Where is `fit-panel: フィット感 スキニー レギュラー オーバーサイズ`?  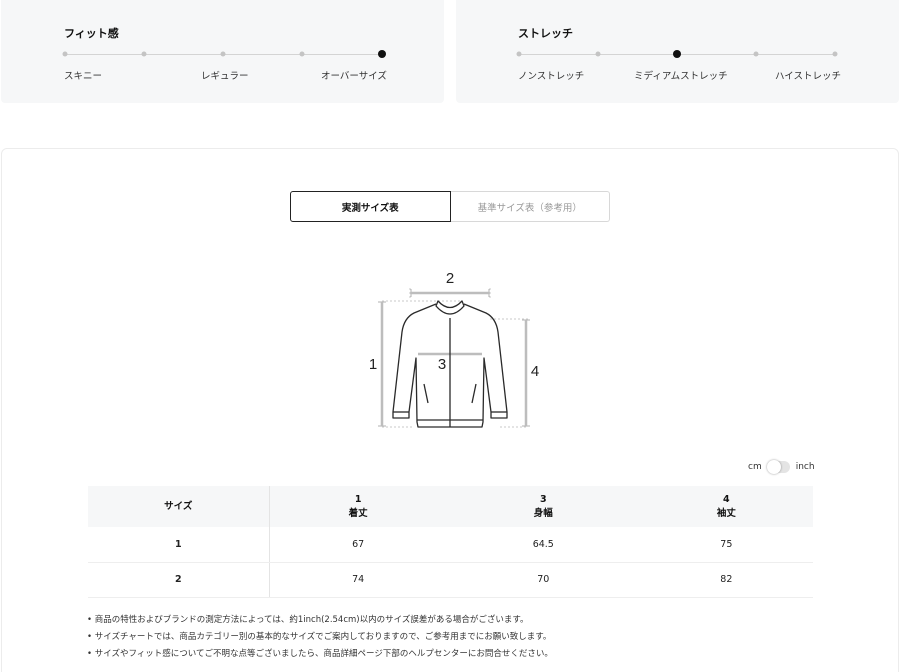
fit-panel: フィット感 スキニー レギュラー オーバーサイズ is located at coordinates (222, 51).